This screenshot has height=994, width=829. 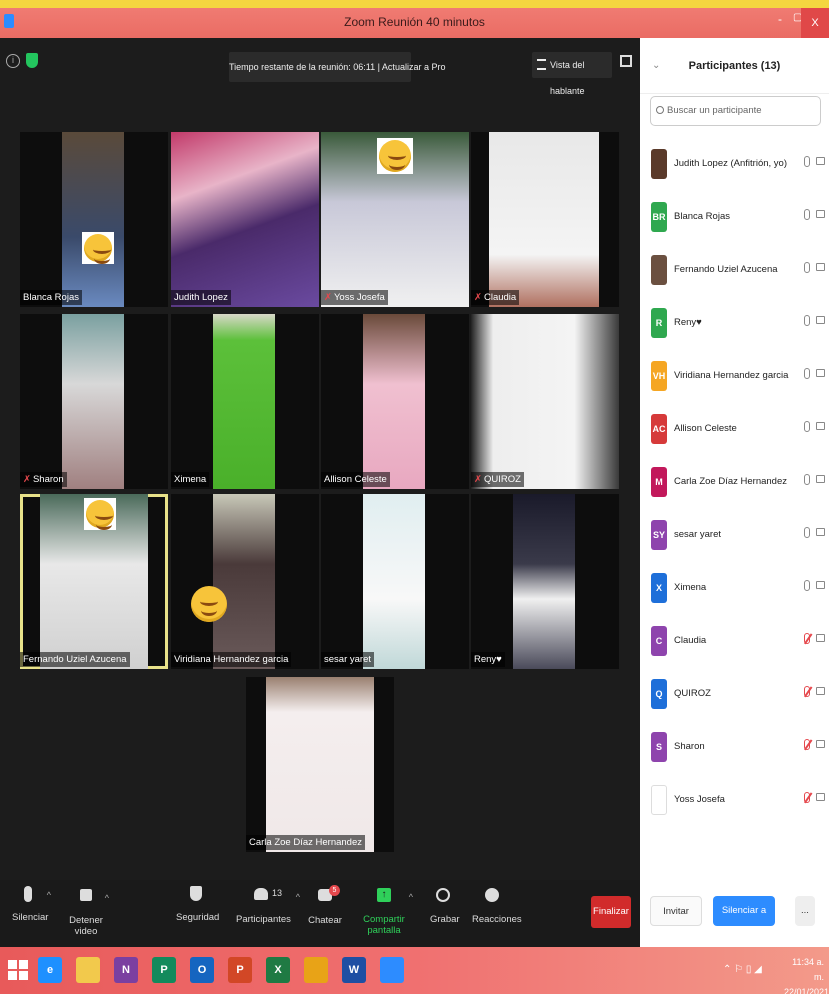 I want to click on video-tile: Carla Zoe Díaz Hernandez, so click(x=320, y=764).